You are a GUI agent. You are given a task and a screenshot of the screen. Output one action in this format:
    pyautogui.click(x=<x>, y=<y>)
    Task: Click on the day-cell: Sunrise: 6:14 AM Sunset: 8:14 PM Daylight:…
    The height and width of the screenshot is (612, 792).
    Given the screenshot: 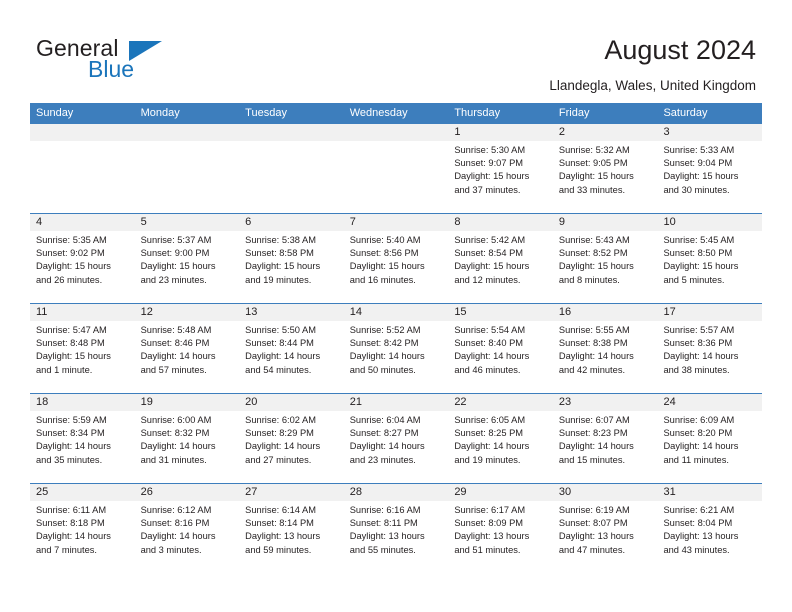 What is the action you would take?
    pyautogui.click(x=291, y=537)
    